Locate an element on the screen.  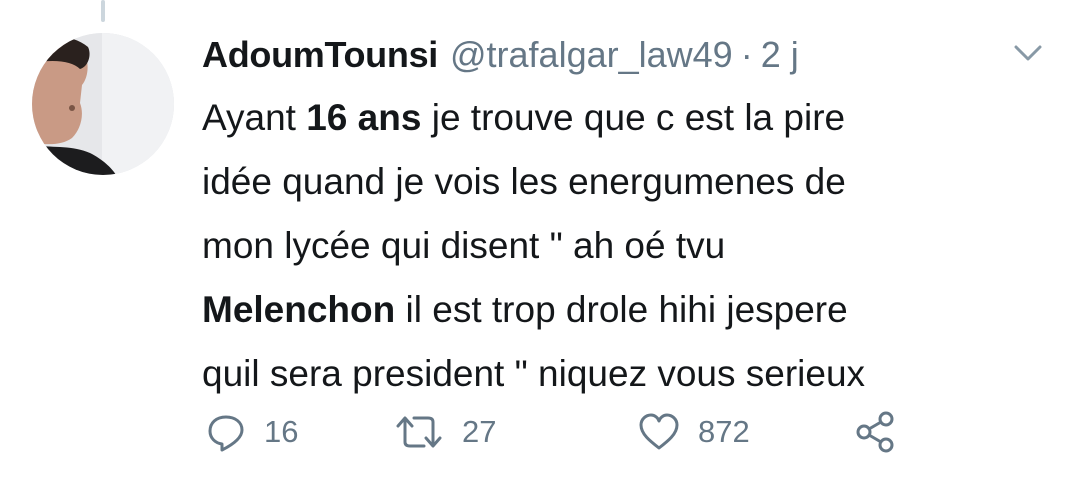
like-button: 872 is located at coordinates (694, 432).